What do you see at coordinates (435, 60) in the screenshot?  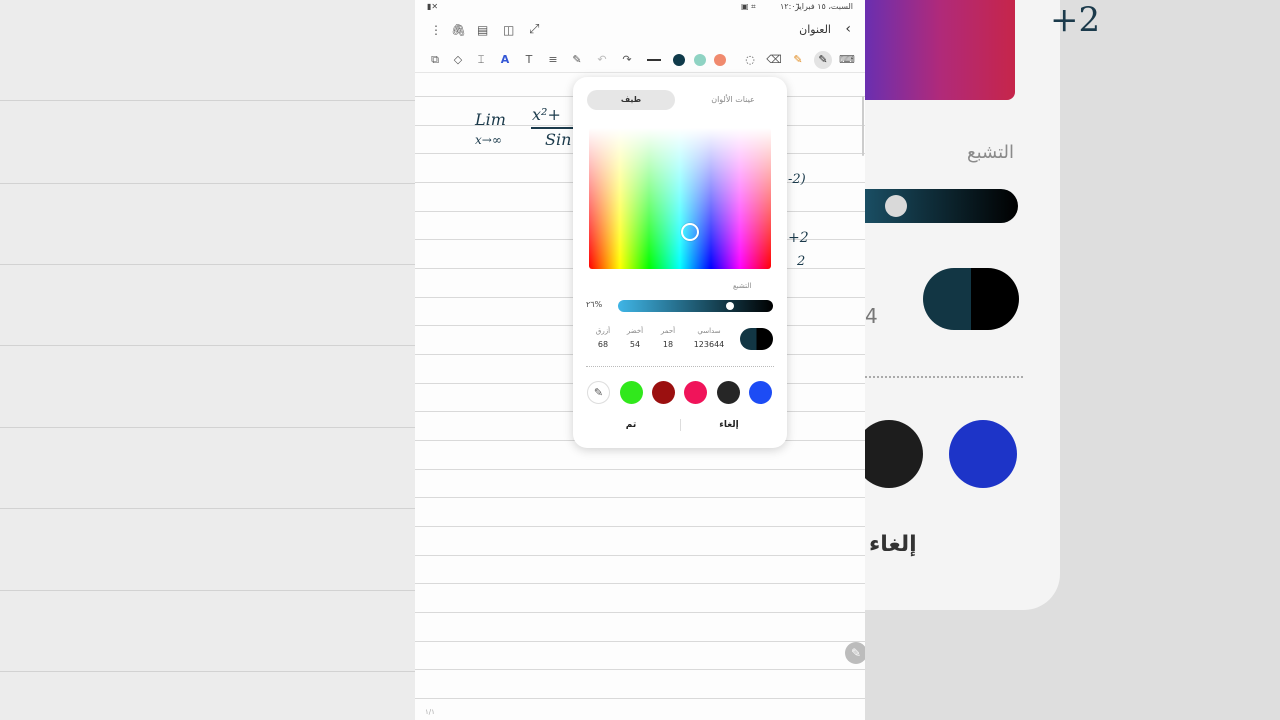 I see `image-icon: ⧉` at bounding box center [435, 60].